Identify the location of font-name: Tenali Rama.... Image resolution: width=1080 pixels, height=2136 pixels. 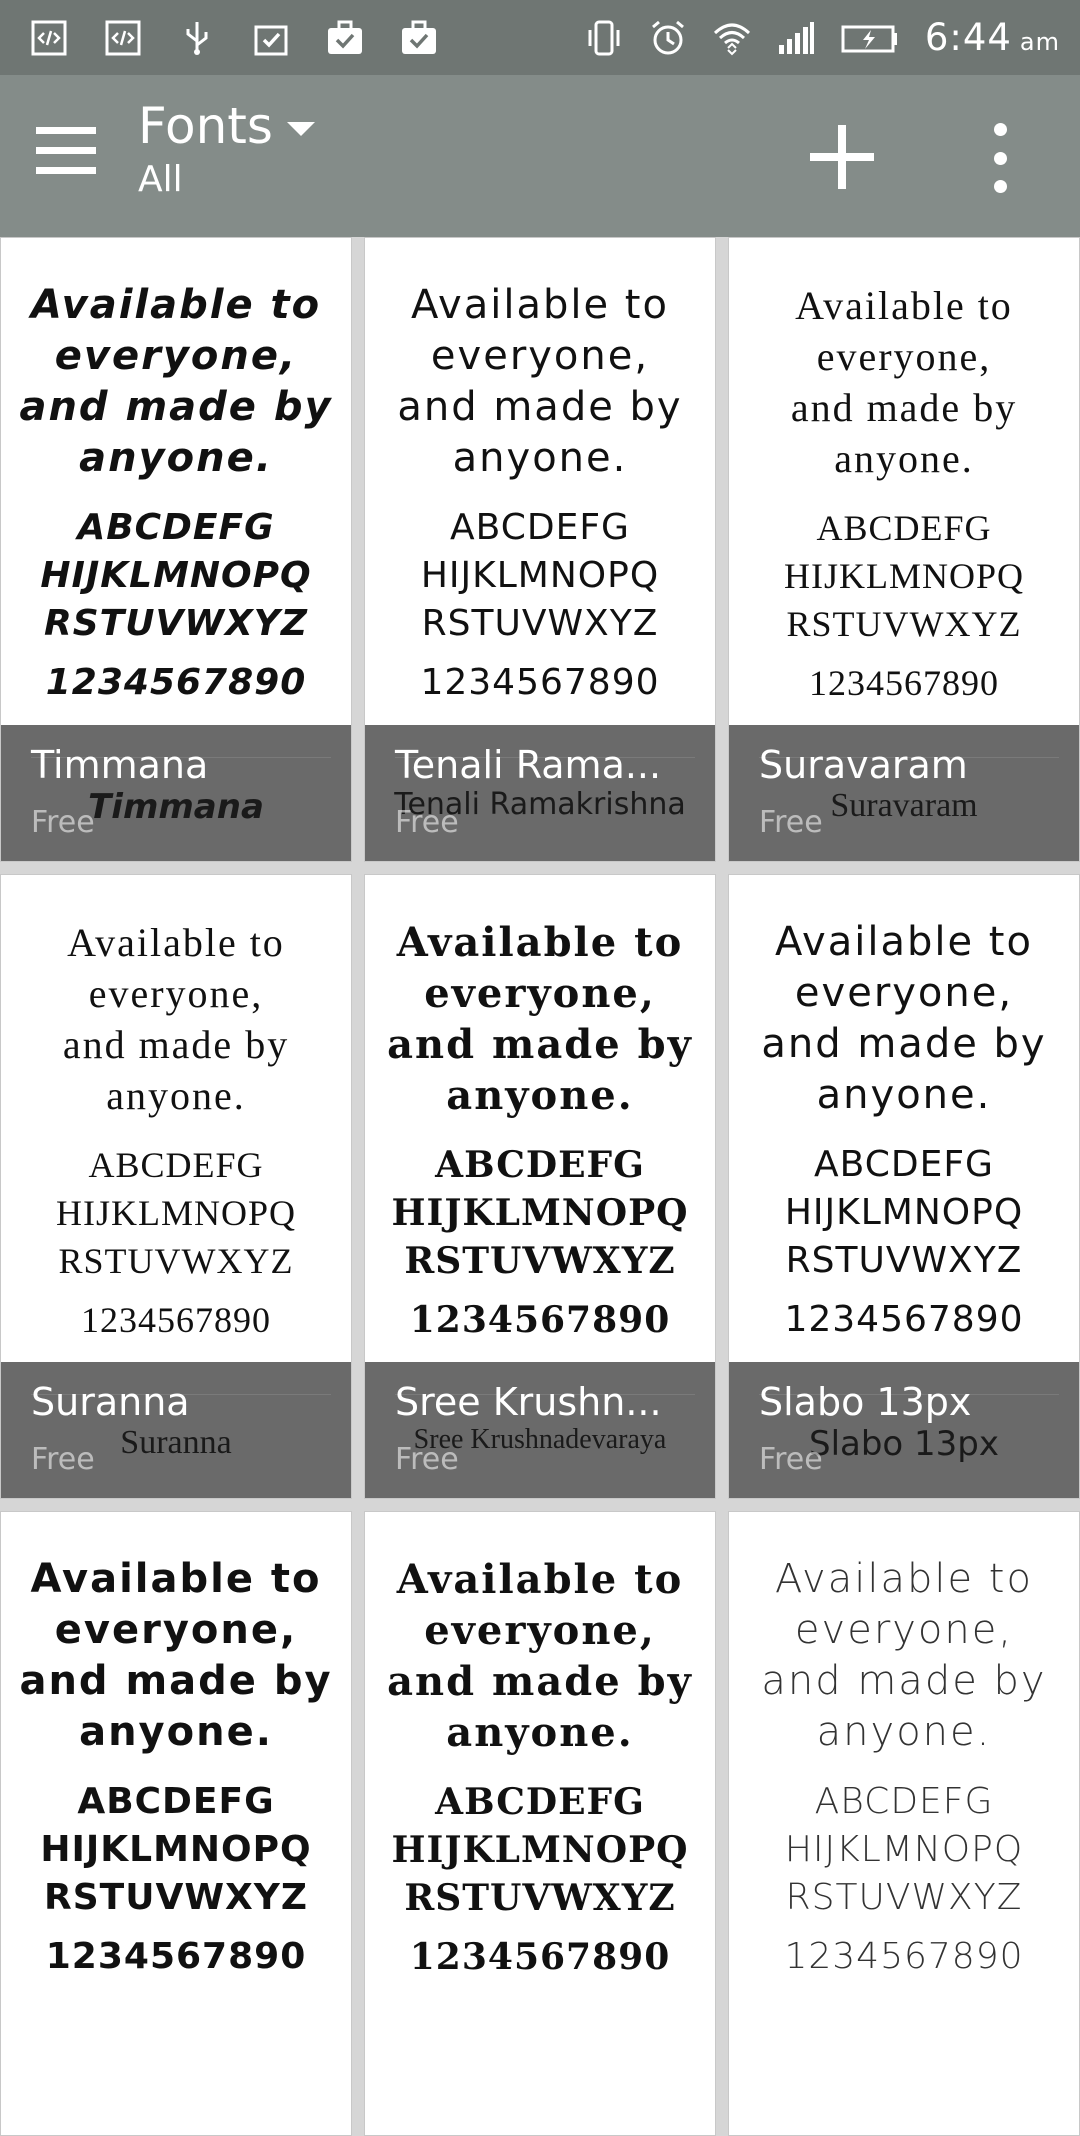
(528, 765).